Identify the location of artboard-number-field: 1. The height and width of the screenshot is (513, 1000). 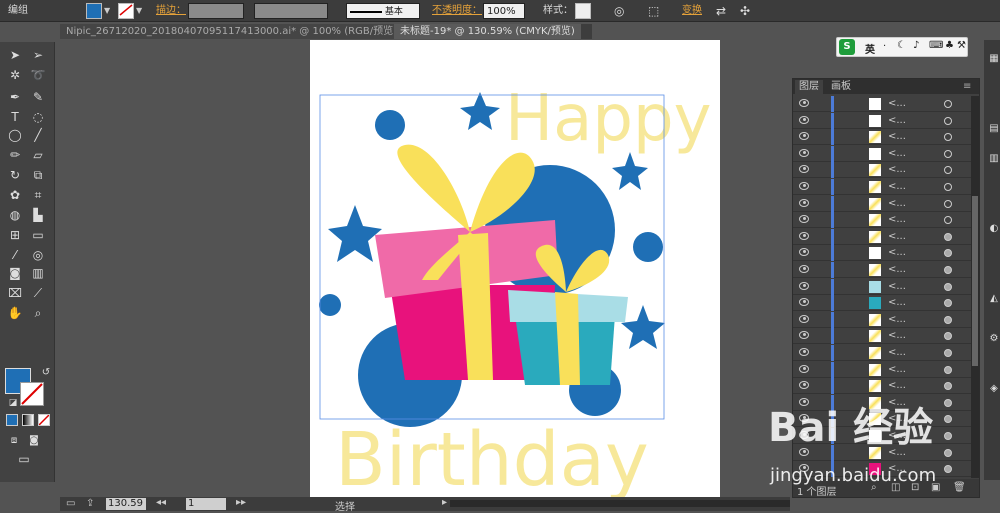
(206, 504).